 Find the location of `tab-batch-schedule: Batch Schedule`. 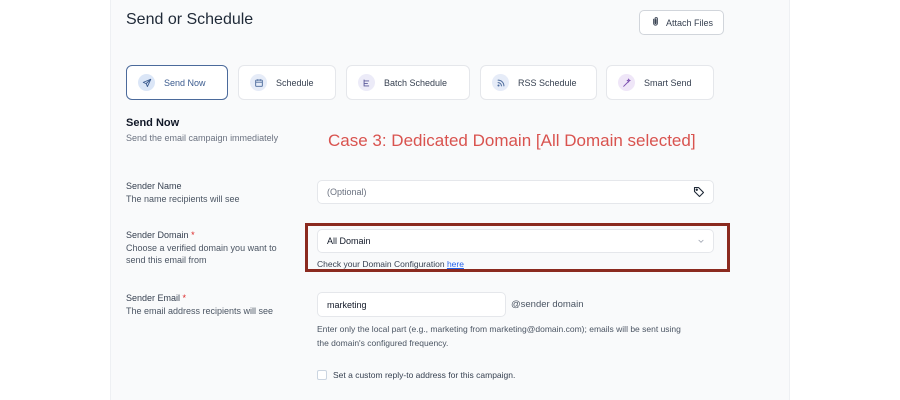

tab-batch-schedule: Batch Schedule is located at coordinates (408, 82).